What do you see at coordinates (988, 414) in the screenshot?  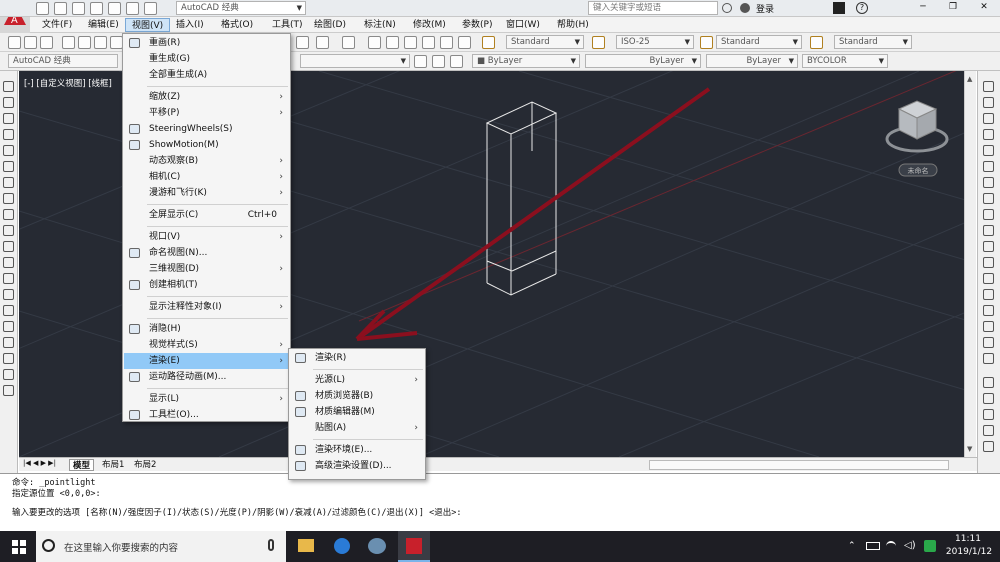 I see `send-back-icon` at bounding box center [988, 414].